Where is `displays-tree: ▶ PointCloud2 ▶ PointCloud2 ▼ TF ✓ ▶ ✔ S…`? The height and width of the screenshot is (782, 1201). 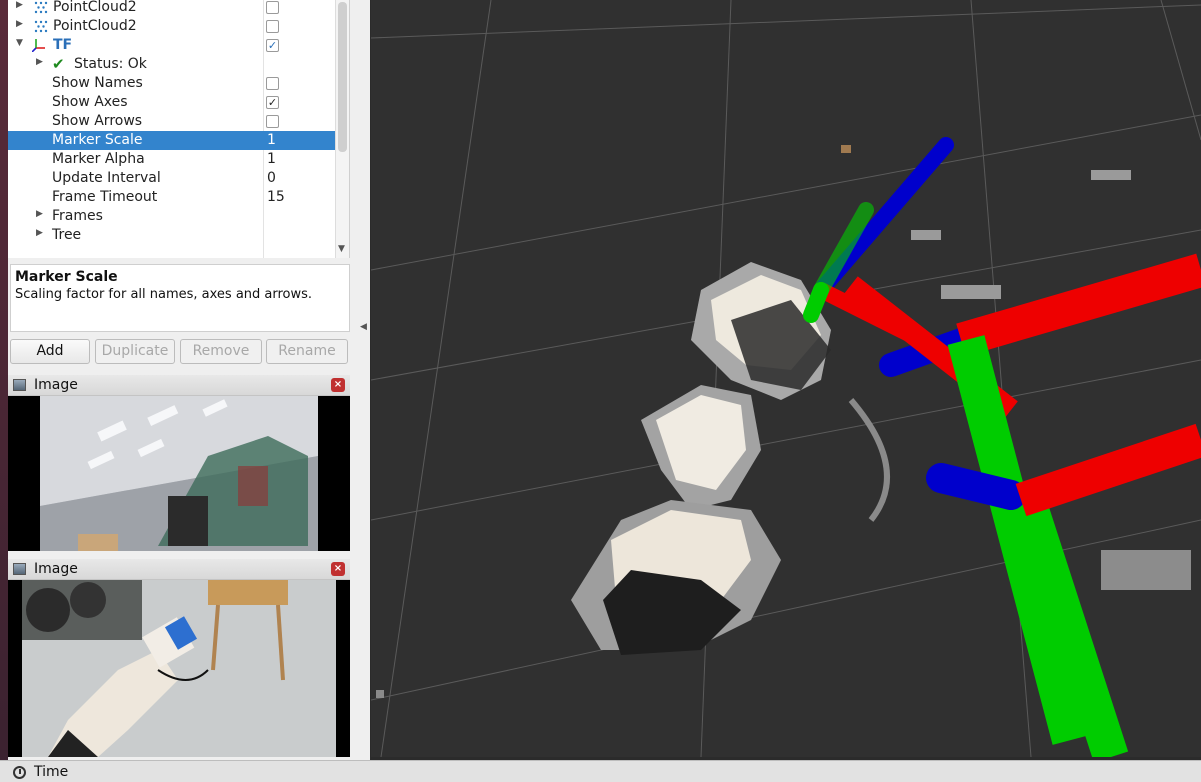
displays-tree: ▶ PointCloud2 ▶ PointCloud2 ▼ TF ✓ ▶ ✔ S… is located at coordinates (179, 129).